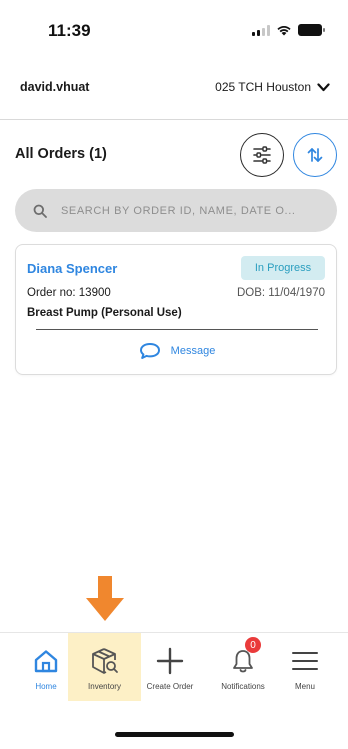 The width and height of the screenshot is (348, 749). I want to click on search-bar, so click(176, 210).